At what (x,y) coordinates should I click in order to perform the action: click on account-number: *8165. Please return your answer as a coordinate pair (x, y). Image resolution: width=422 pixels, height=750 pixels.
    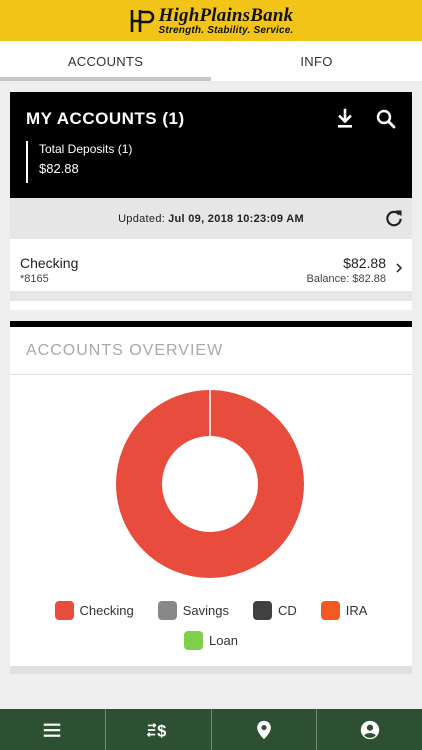
    Looking at the image, I should click on (34, 279).